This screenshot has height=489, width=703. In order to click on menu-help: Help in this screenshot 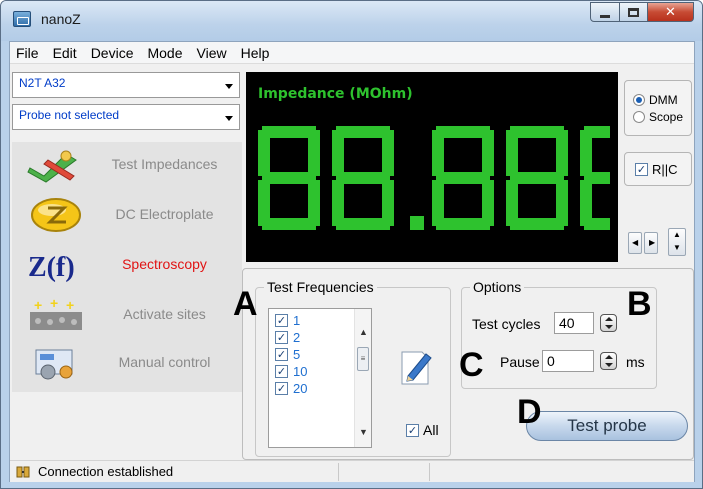, I will do `click(255, 53)`.